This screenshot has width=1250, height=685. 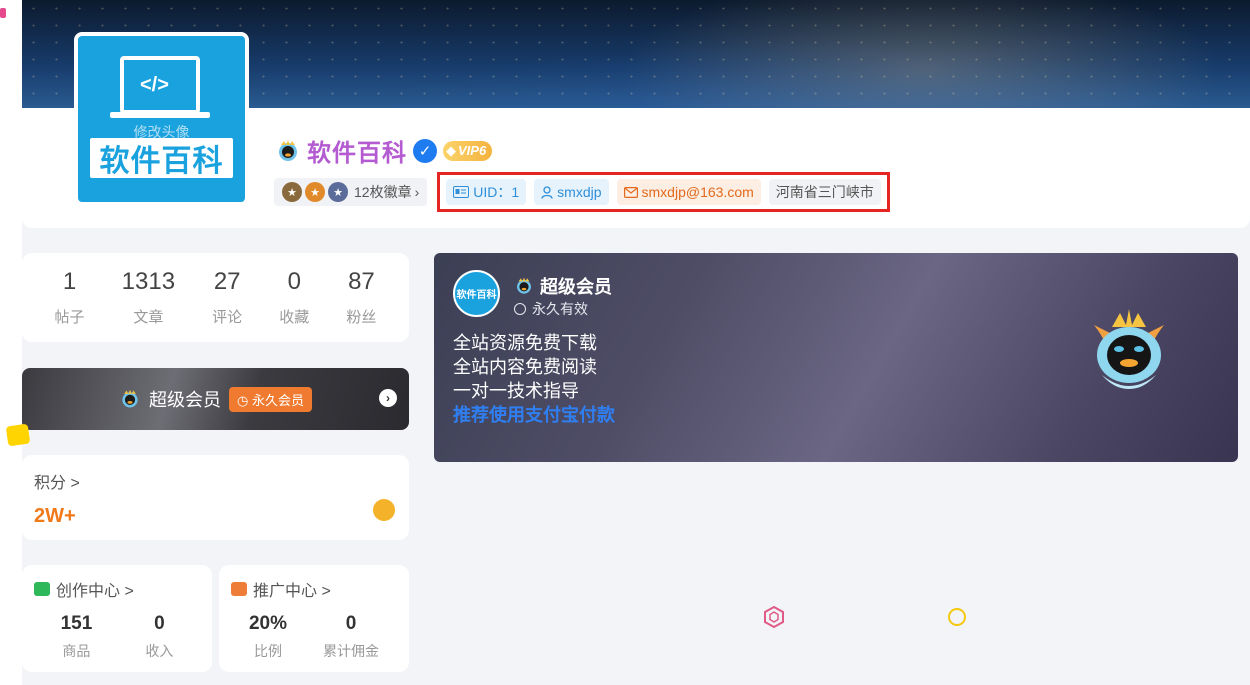 I want to click on avatar-brand-text: 软件百科, so click(x=161, y=161).